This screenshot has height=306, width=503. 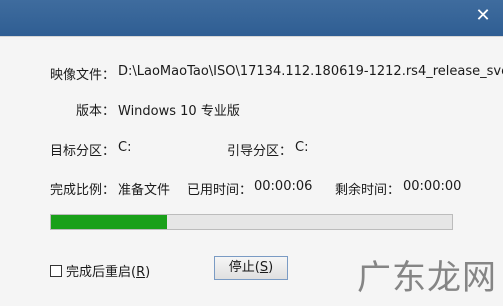 I want to click on target-partition-value: C:, so click(x=125, y=147).